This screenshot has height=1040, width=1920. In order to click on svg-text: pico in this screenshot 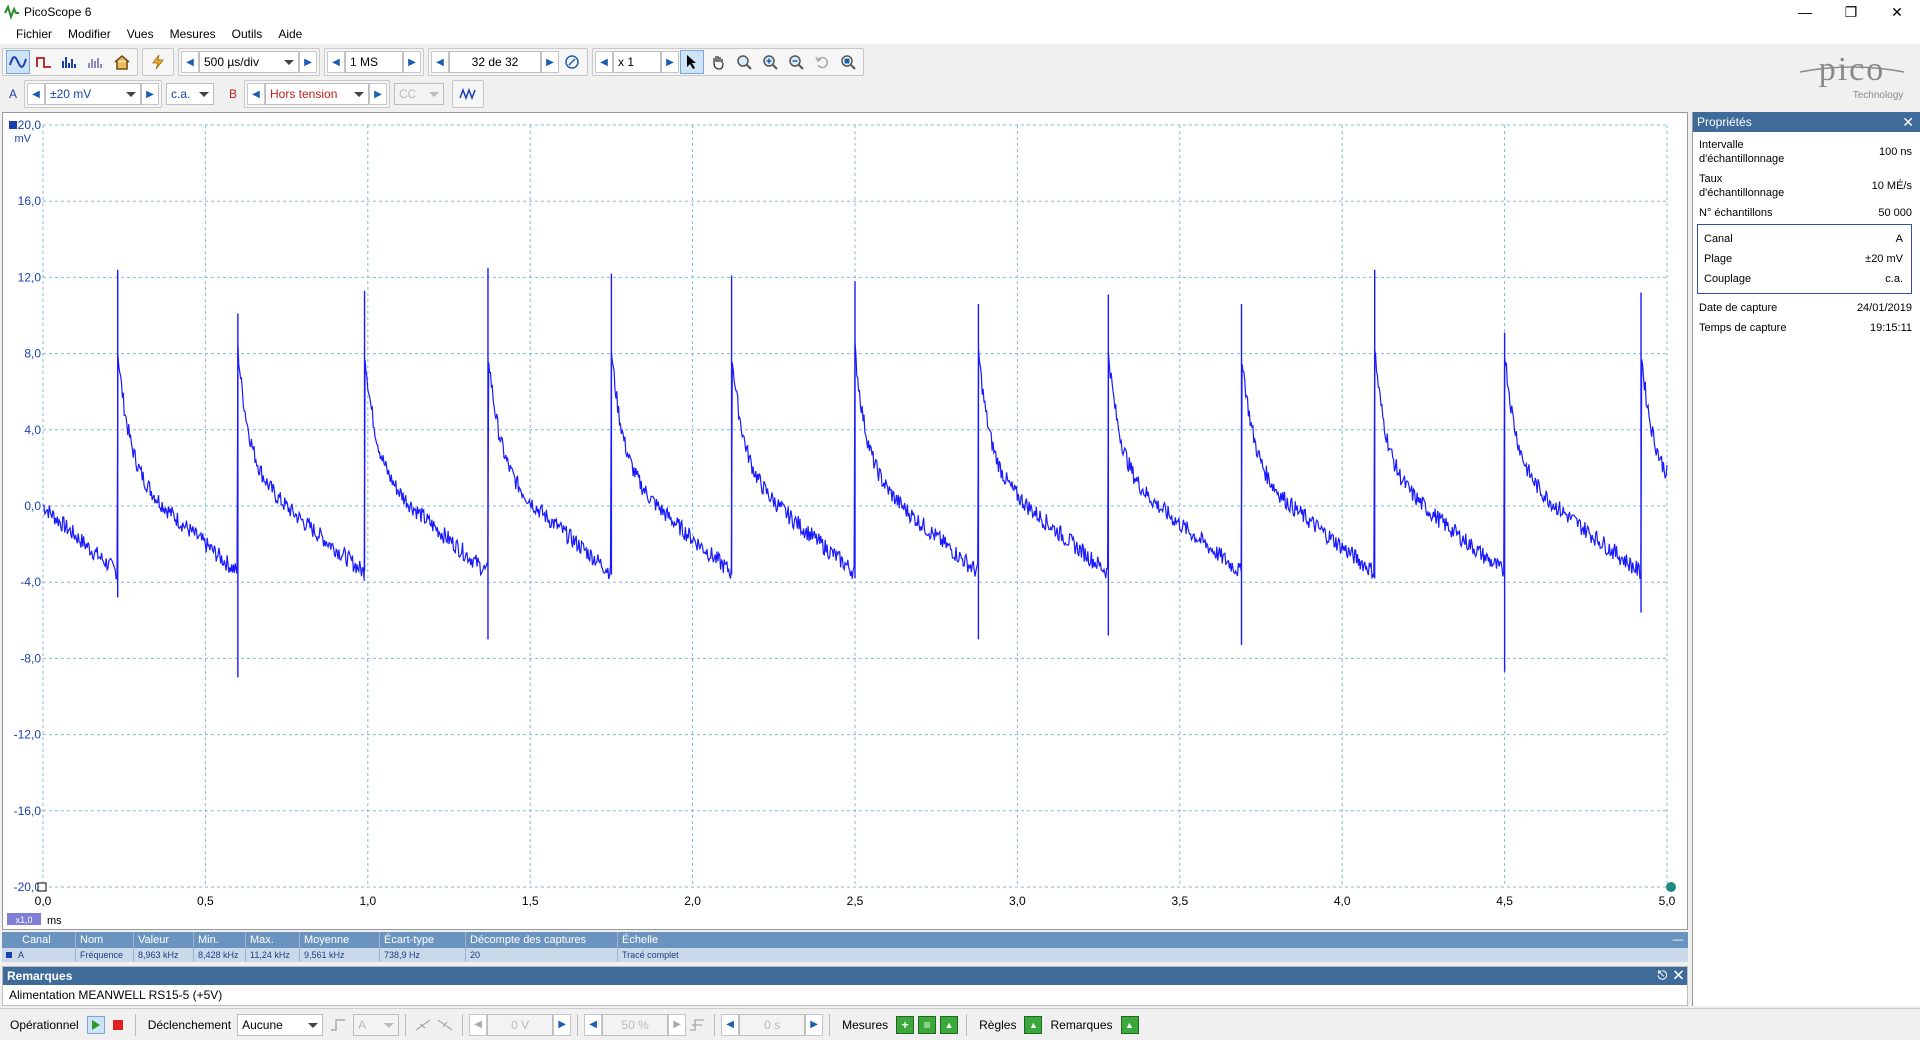, I will do `click(1852, 69)`.